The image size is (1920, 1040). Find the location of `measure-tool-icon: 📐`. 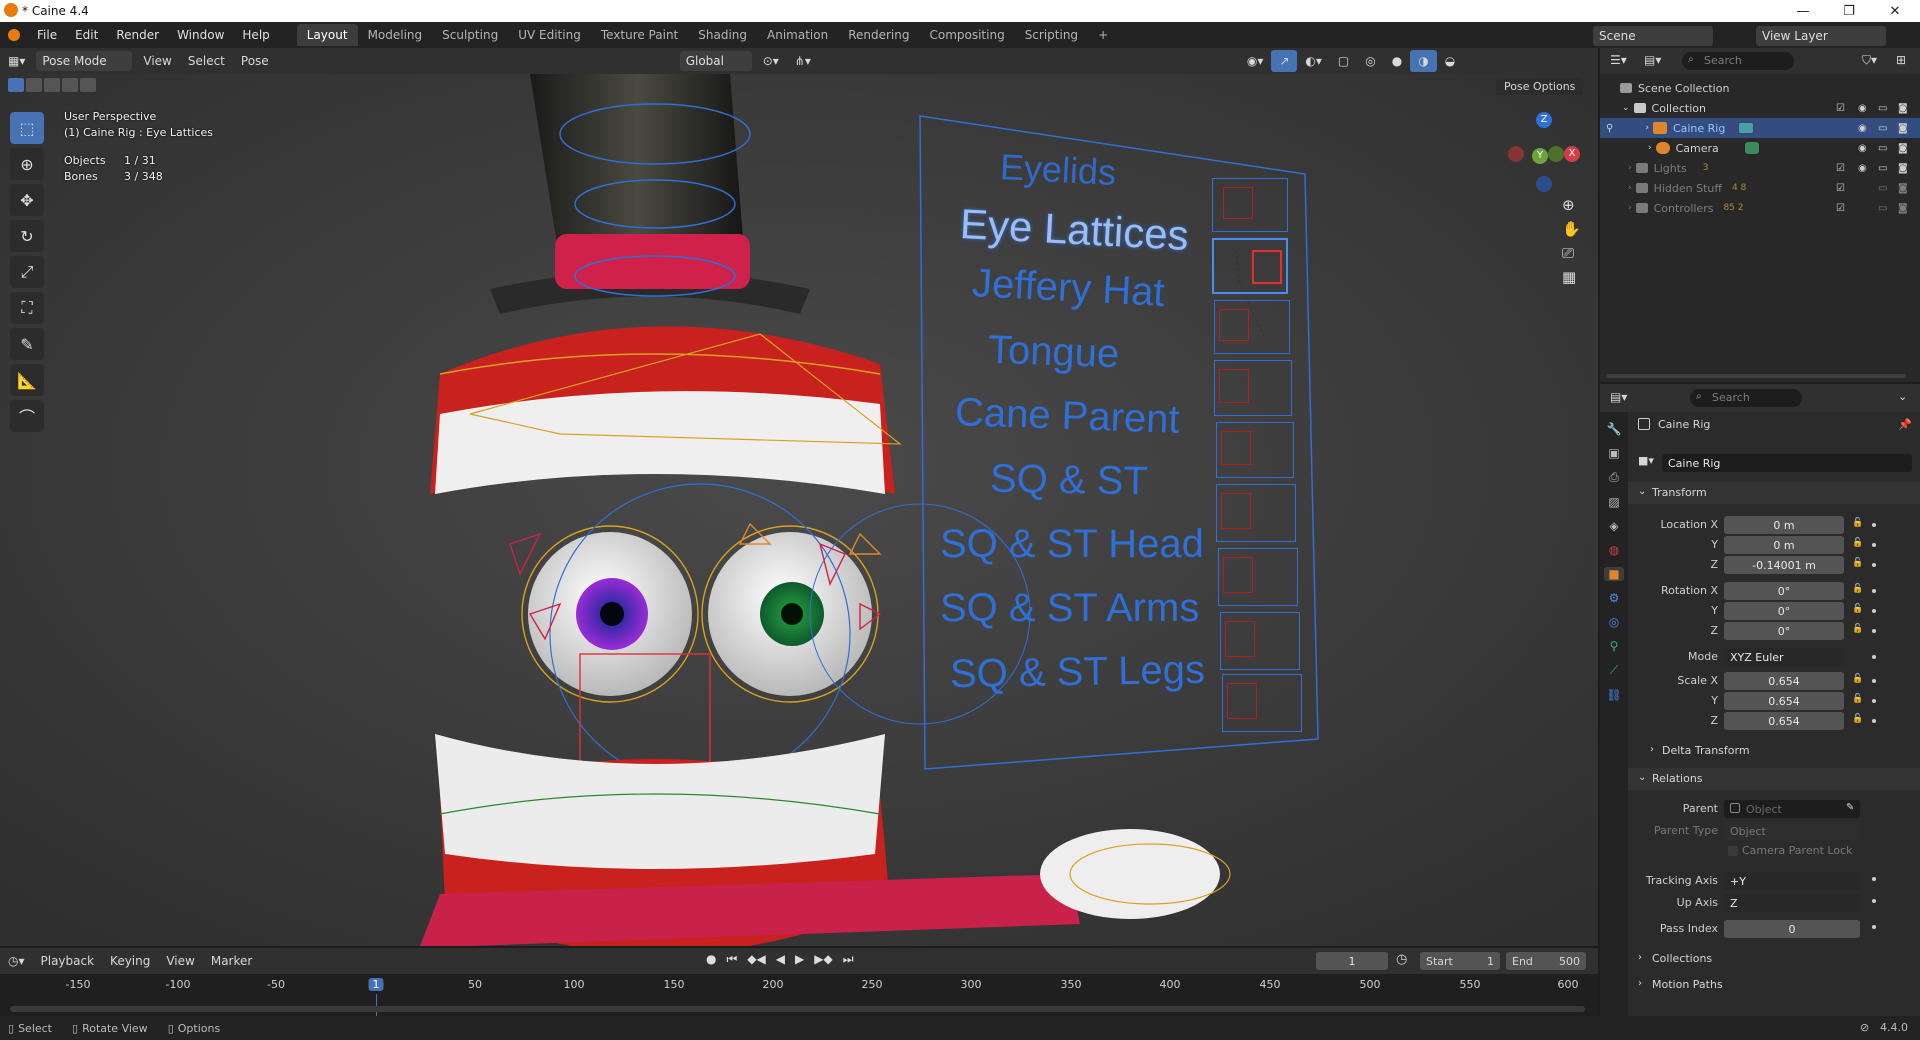

measure-tool-icon: 📐 is located at coordinates (27, 380).